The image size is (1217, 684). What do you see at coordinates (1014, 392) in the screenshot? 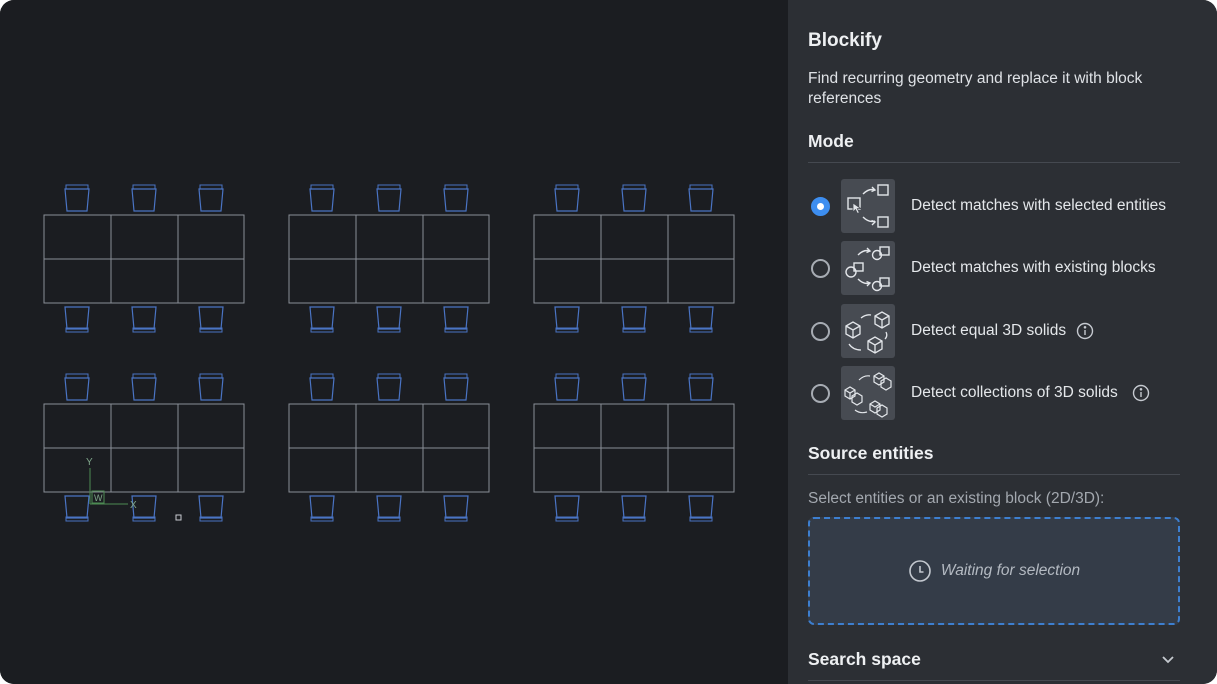
I see `mode-label-solid-collections: Detect collections of 3D solids` at bounding box center [1014, 392].